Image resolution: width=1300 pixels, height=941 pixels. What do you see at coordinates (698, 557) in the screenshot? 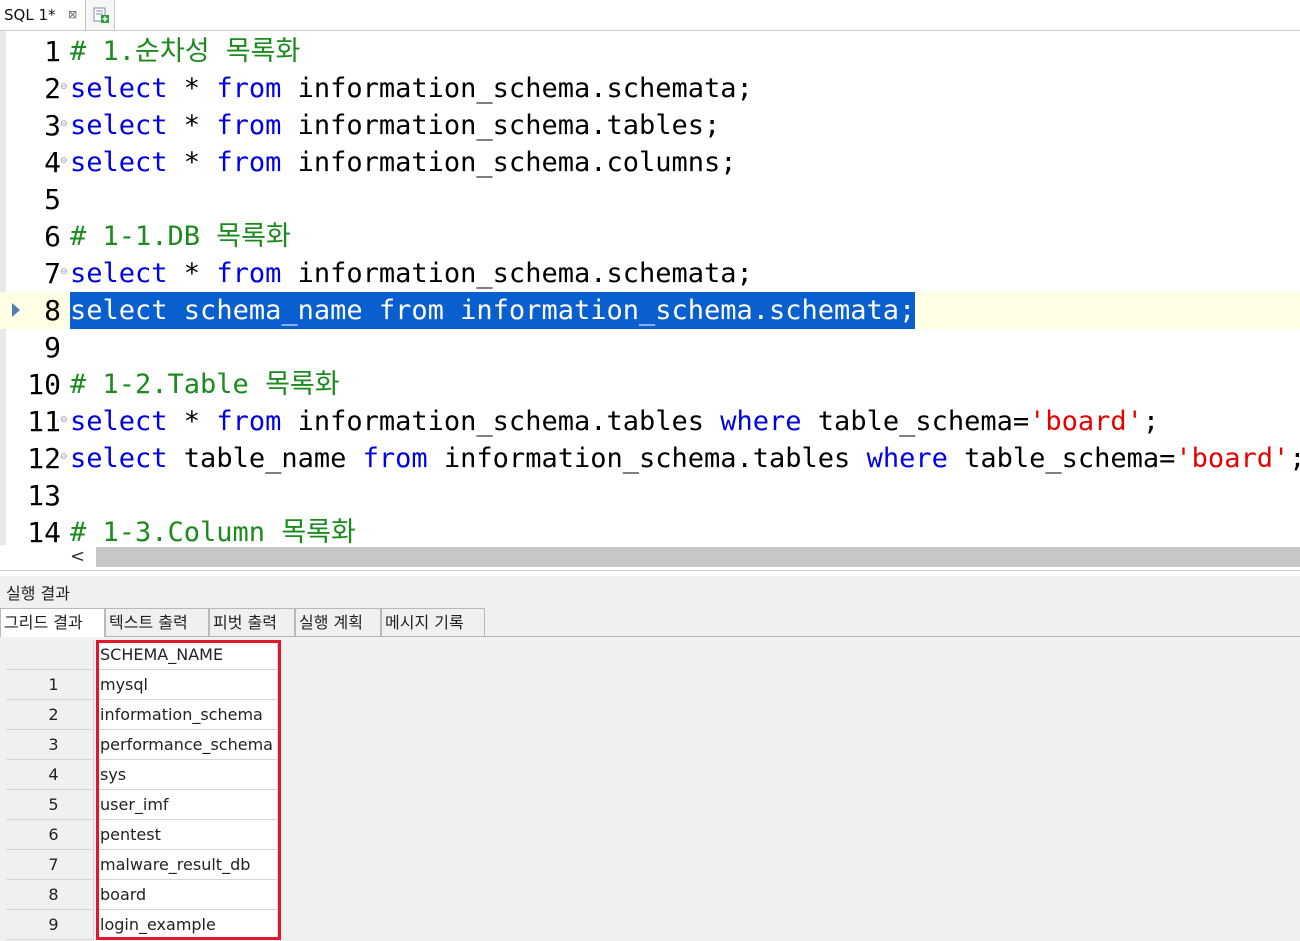
I see `scrollbar-thumb` at bounding box center [698, 557].